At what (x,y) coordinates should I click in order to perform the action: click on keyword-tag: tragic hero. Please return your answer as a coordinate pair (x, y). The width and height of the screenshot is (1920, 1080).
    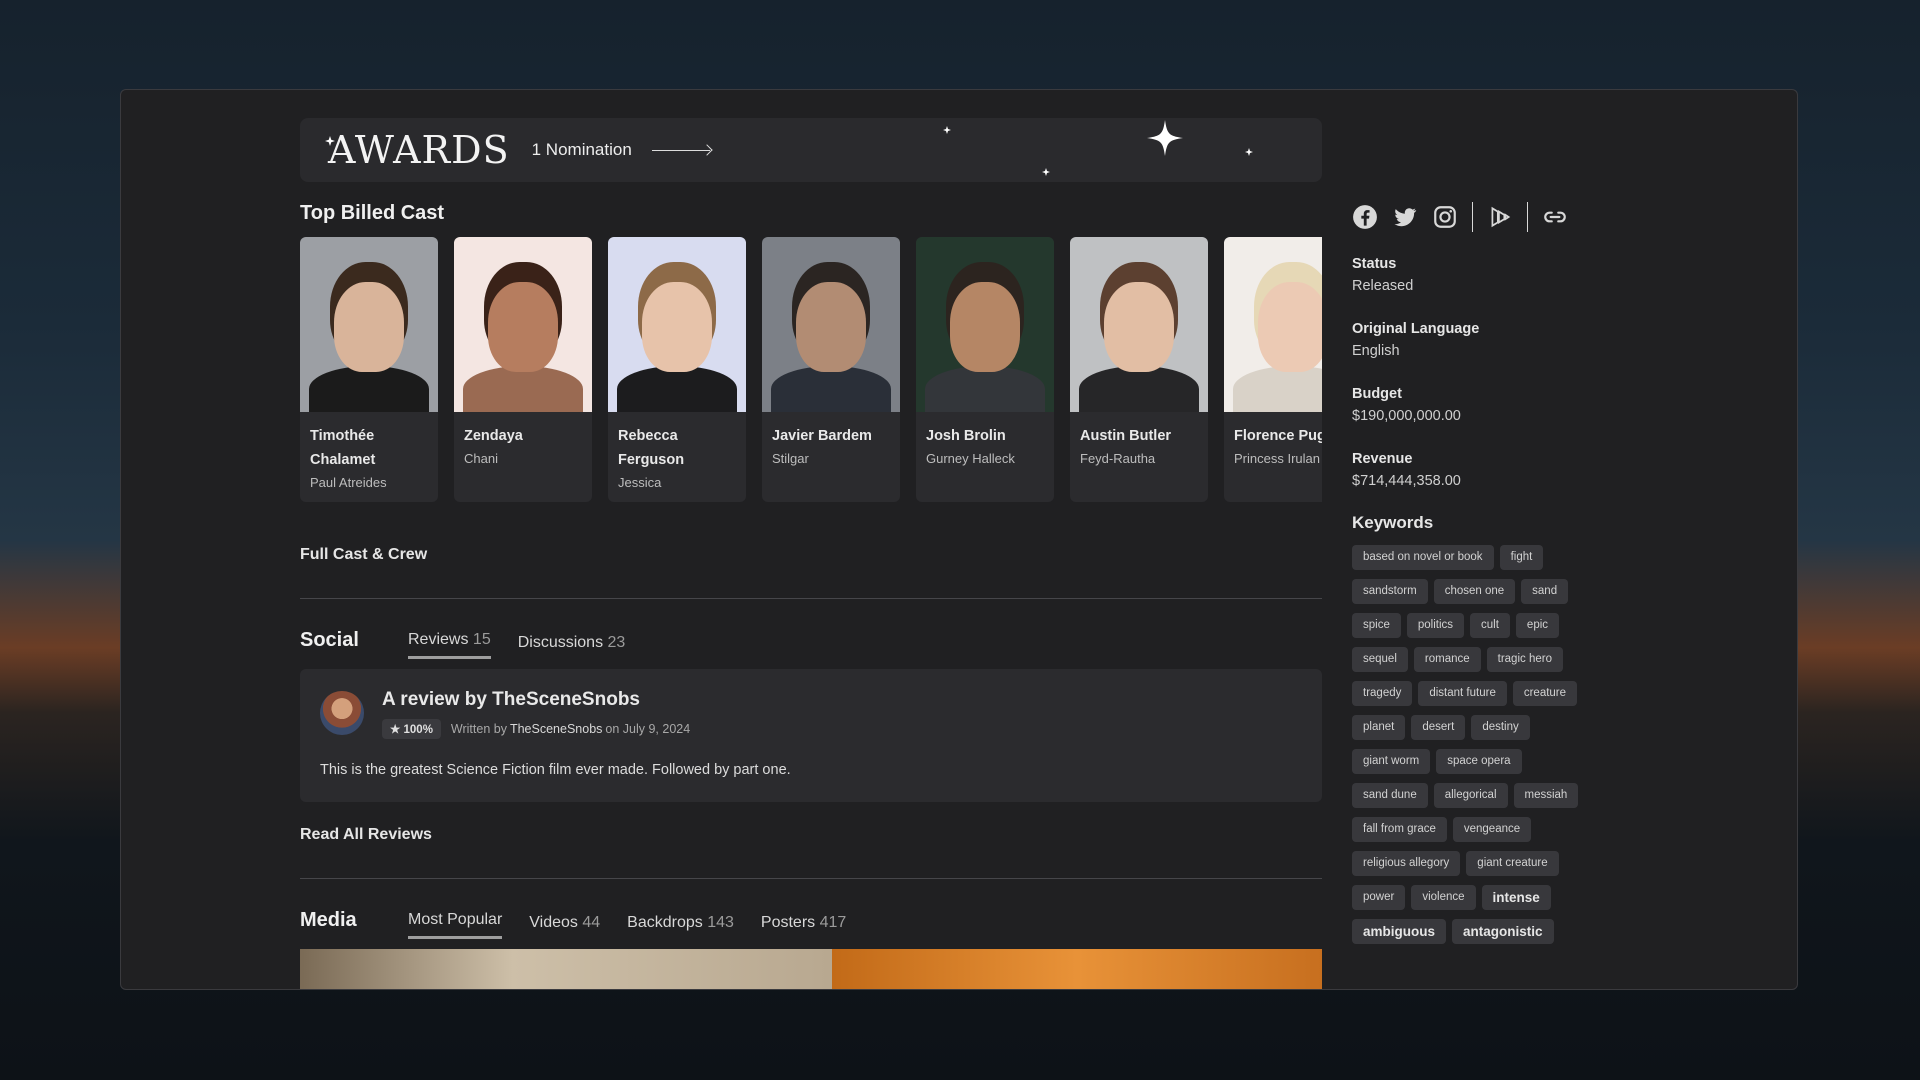
    Looking at the image, I should click on (1524, 659).